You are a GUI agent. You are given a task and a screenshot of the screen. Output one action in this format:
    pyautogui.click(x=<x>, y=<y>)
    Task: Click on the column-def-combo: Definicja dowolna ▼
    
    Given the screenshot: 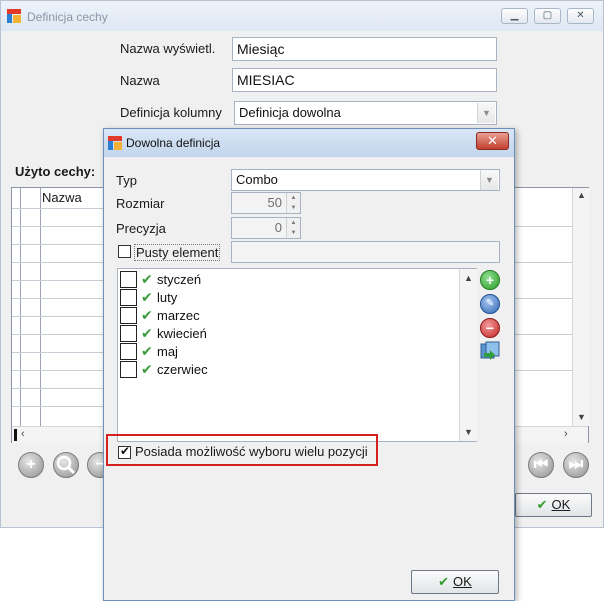 What is the action you would take?
    pyautogui.click(x=365, y=113)
    